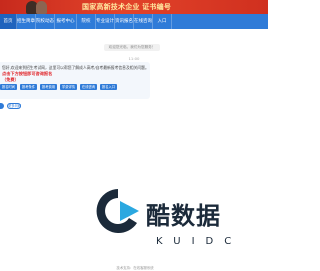  I want to click on quick-reply-button: 在线咨询, so click(88, 87).